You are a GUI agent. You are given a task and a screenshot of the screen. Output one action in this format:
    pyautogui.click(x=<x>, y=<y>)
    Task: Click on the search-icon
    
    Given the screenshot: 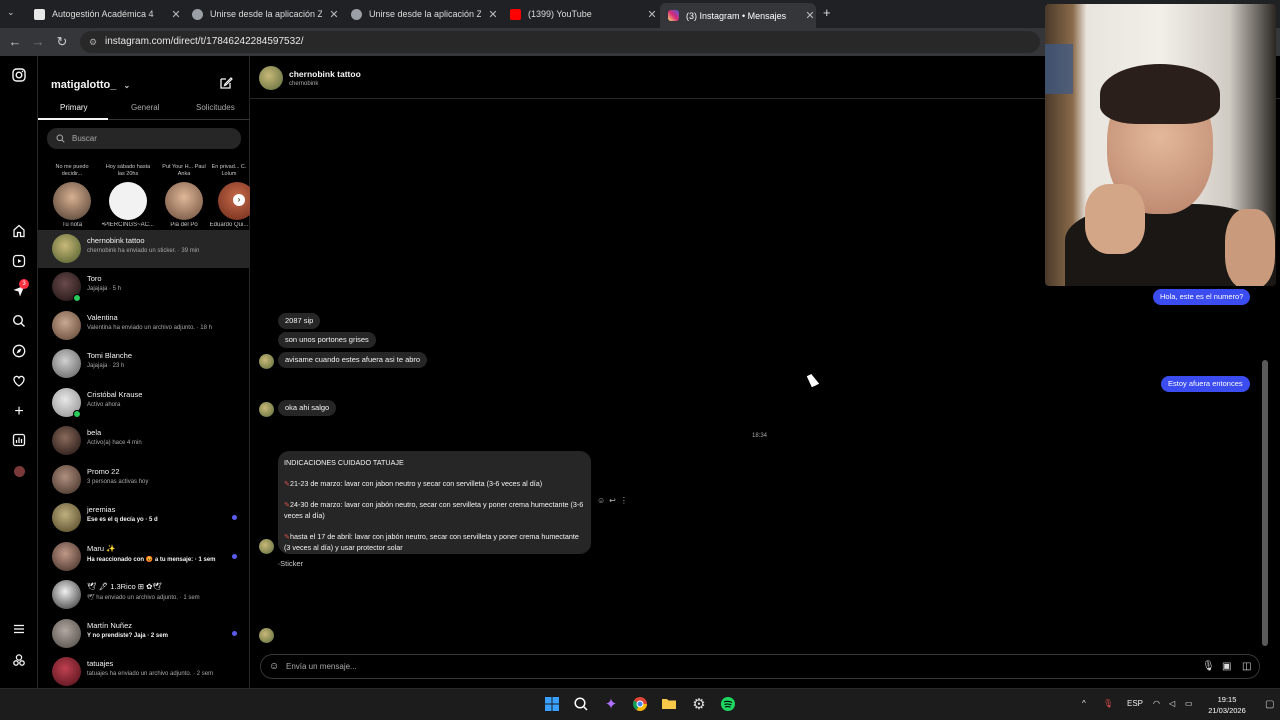 What is the action you would take?
    pyautogui.click(x=19, y=323)
    